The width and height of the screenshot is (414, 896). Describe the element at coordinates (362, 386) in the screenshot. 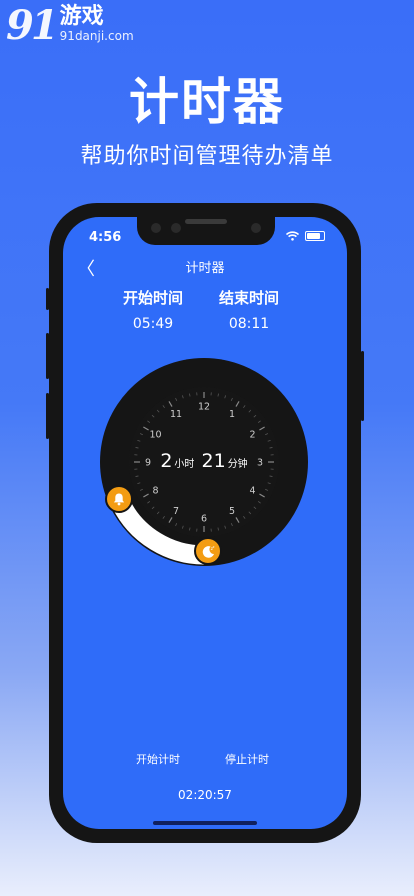

I see `power-button` at that location.